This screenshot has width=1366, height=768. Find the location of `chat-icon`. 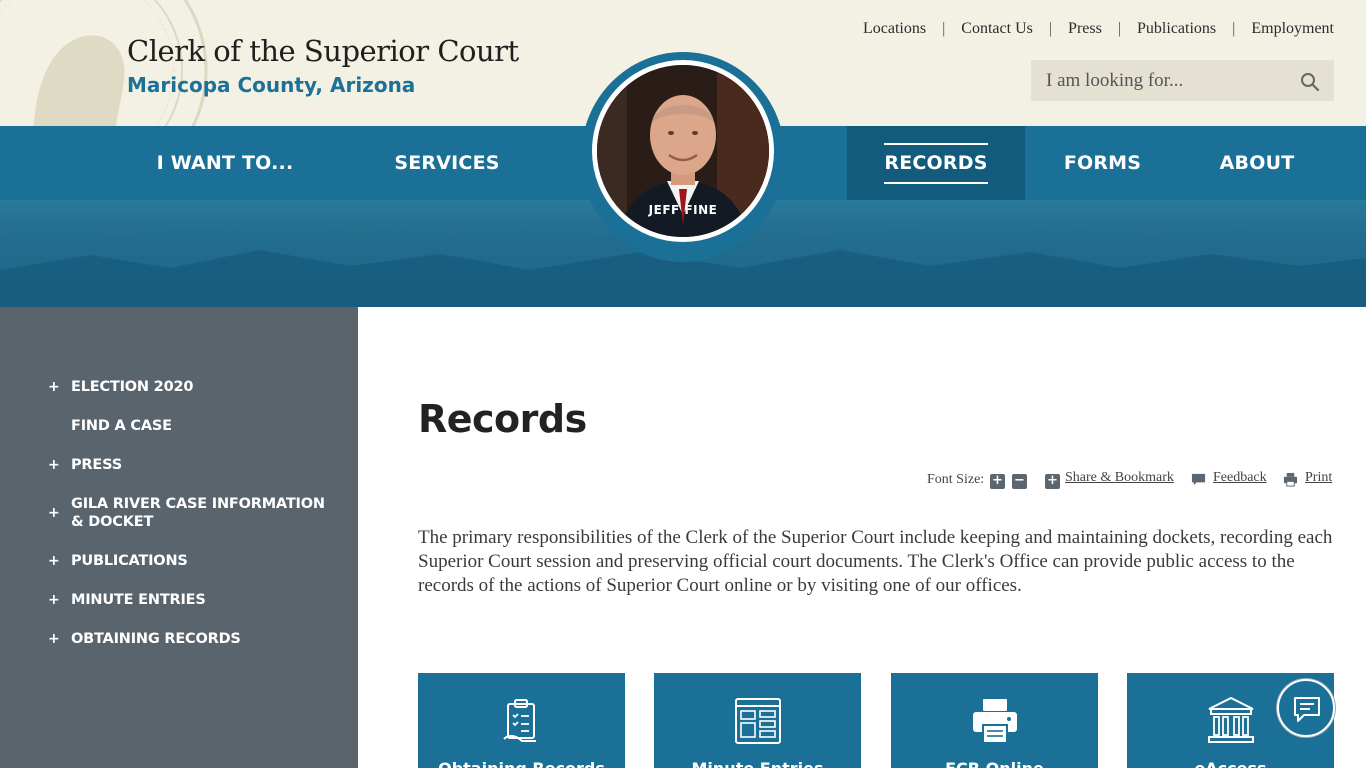

chat-icon is located at coordinates (1307, 709).